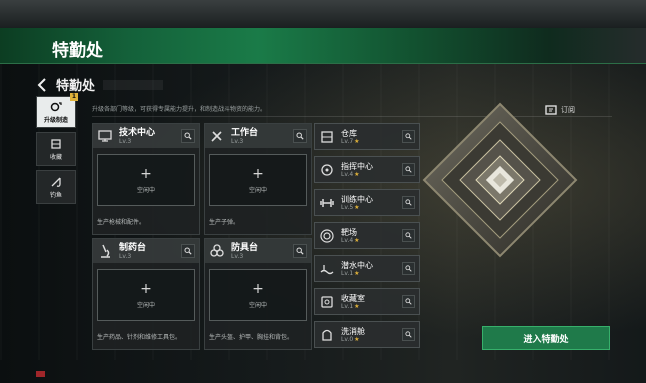 This screenshot has width=646, height=383. What do you see at coordinates (55, 195) in the screenshot?
I see `tab-label: 钓鱼` at bounding box center [55, 195].